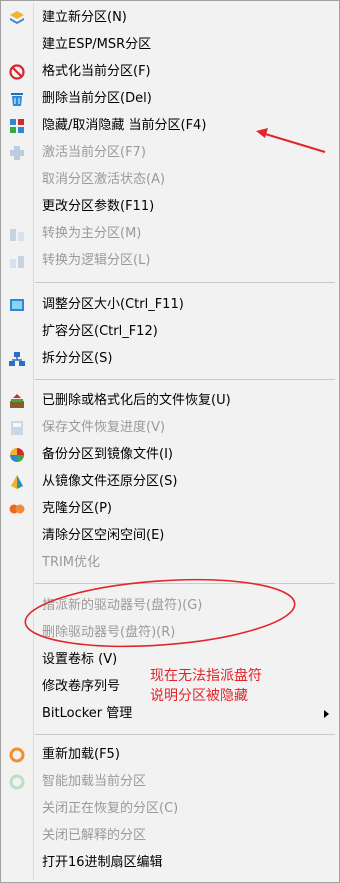 This screenshot has width=340, height=883. What do you see at coordinates (199, 696) in the screenshot?
I see `annotation-note-line: 说明分区被隐藏` at bounding box center [199, 696].